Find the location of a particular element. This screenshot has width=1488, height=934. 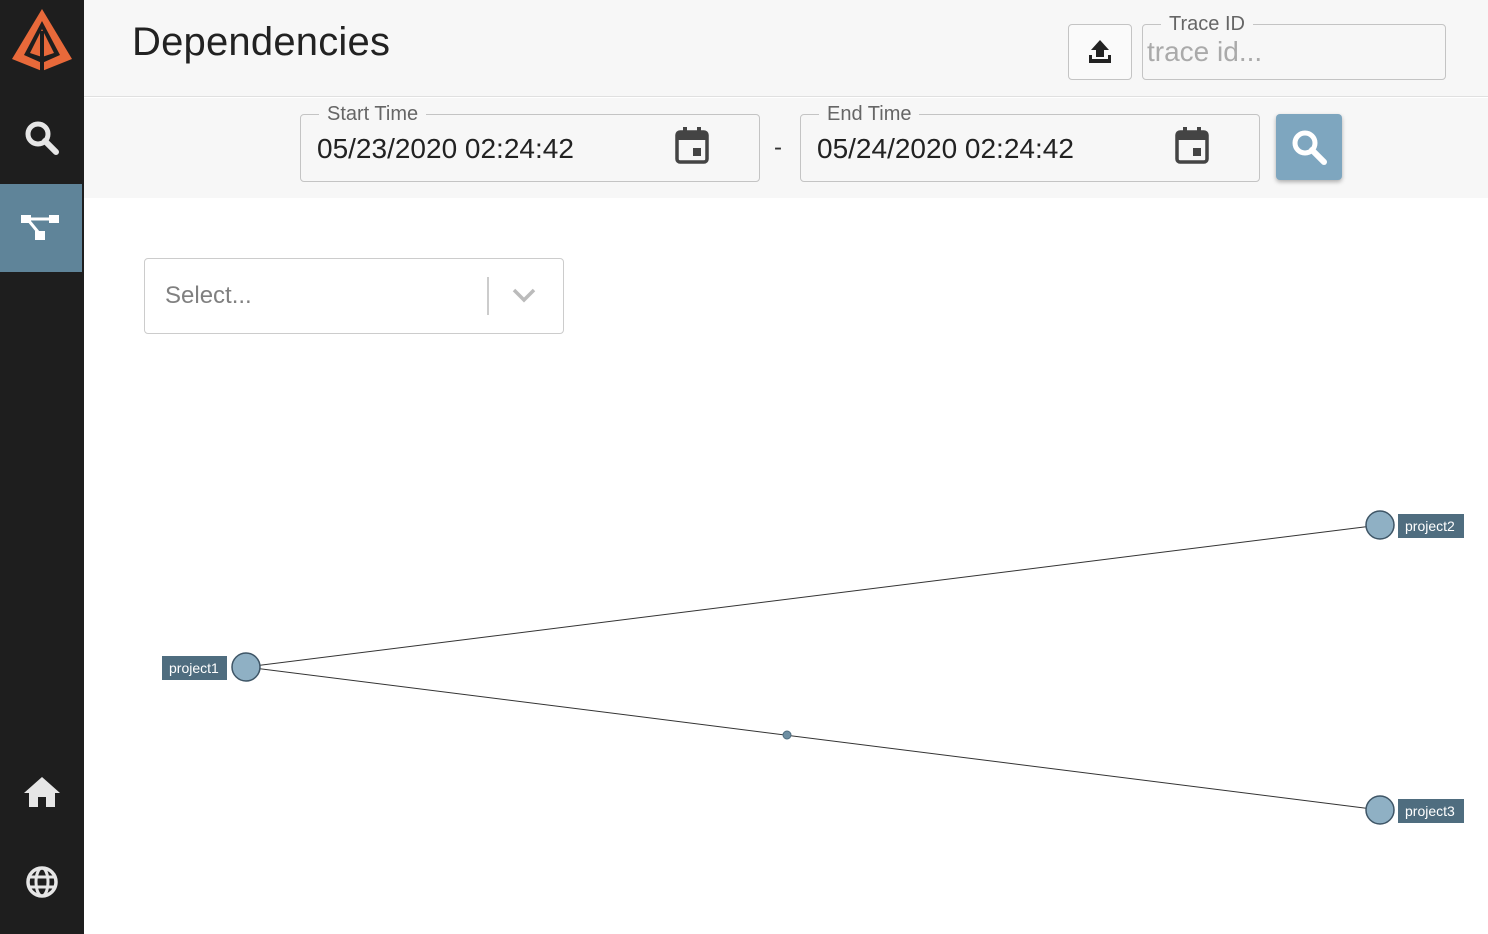

search-dependencies-button is located at coordinates (1309, 147).